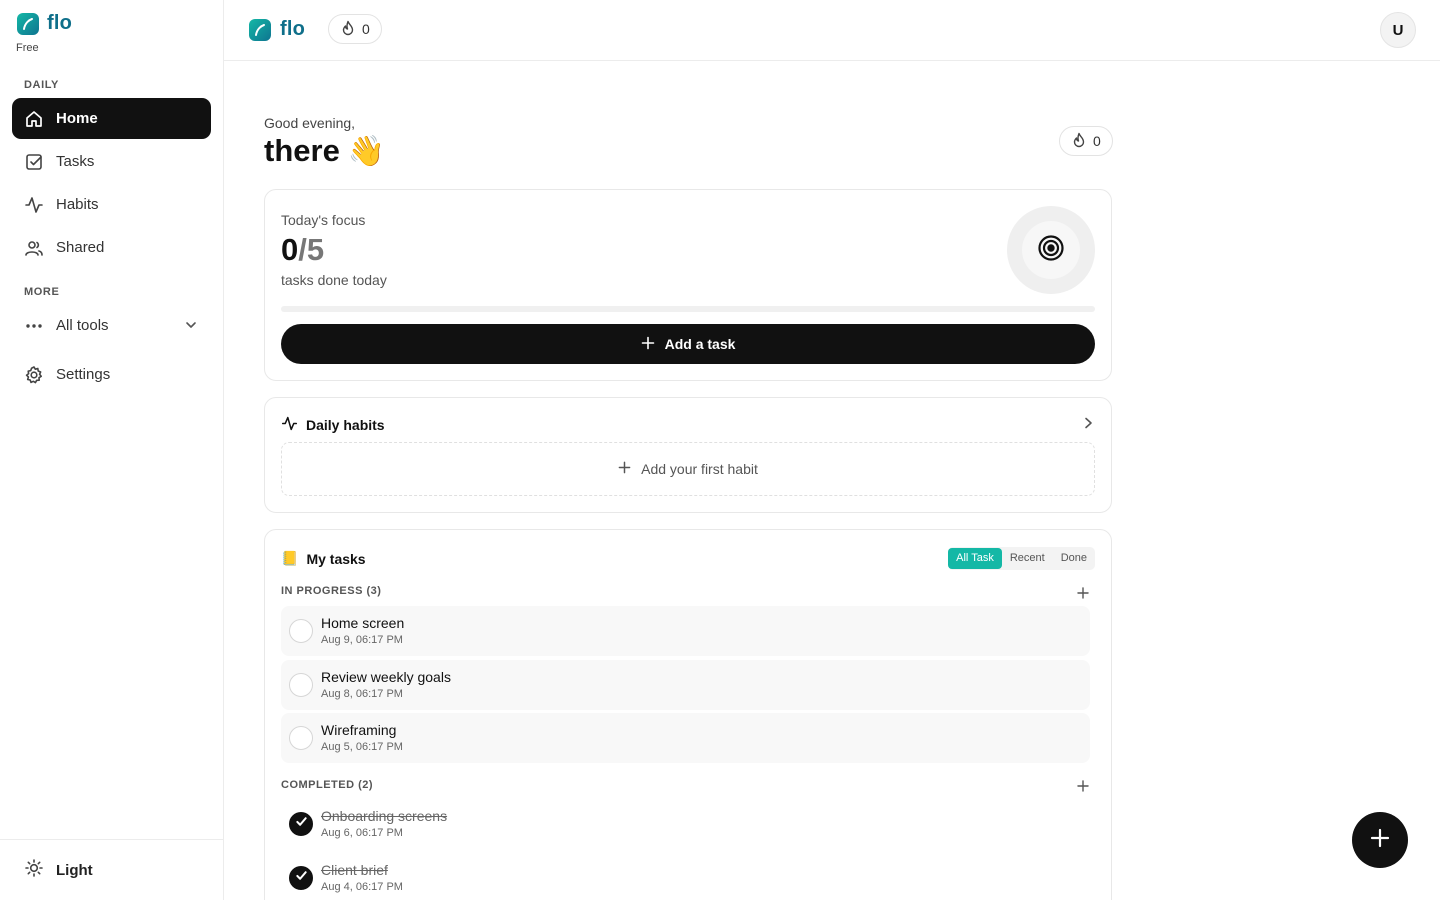  Describe the element at coordinates (75, 161) in the screenshot. I see `sidebar-item-label: Tasks` at that location.